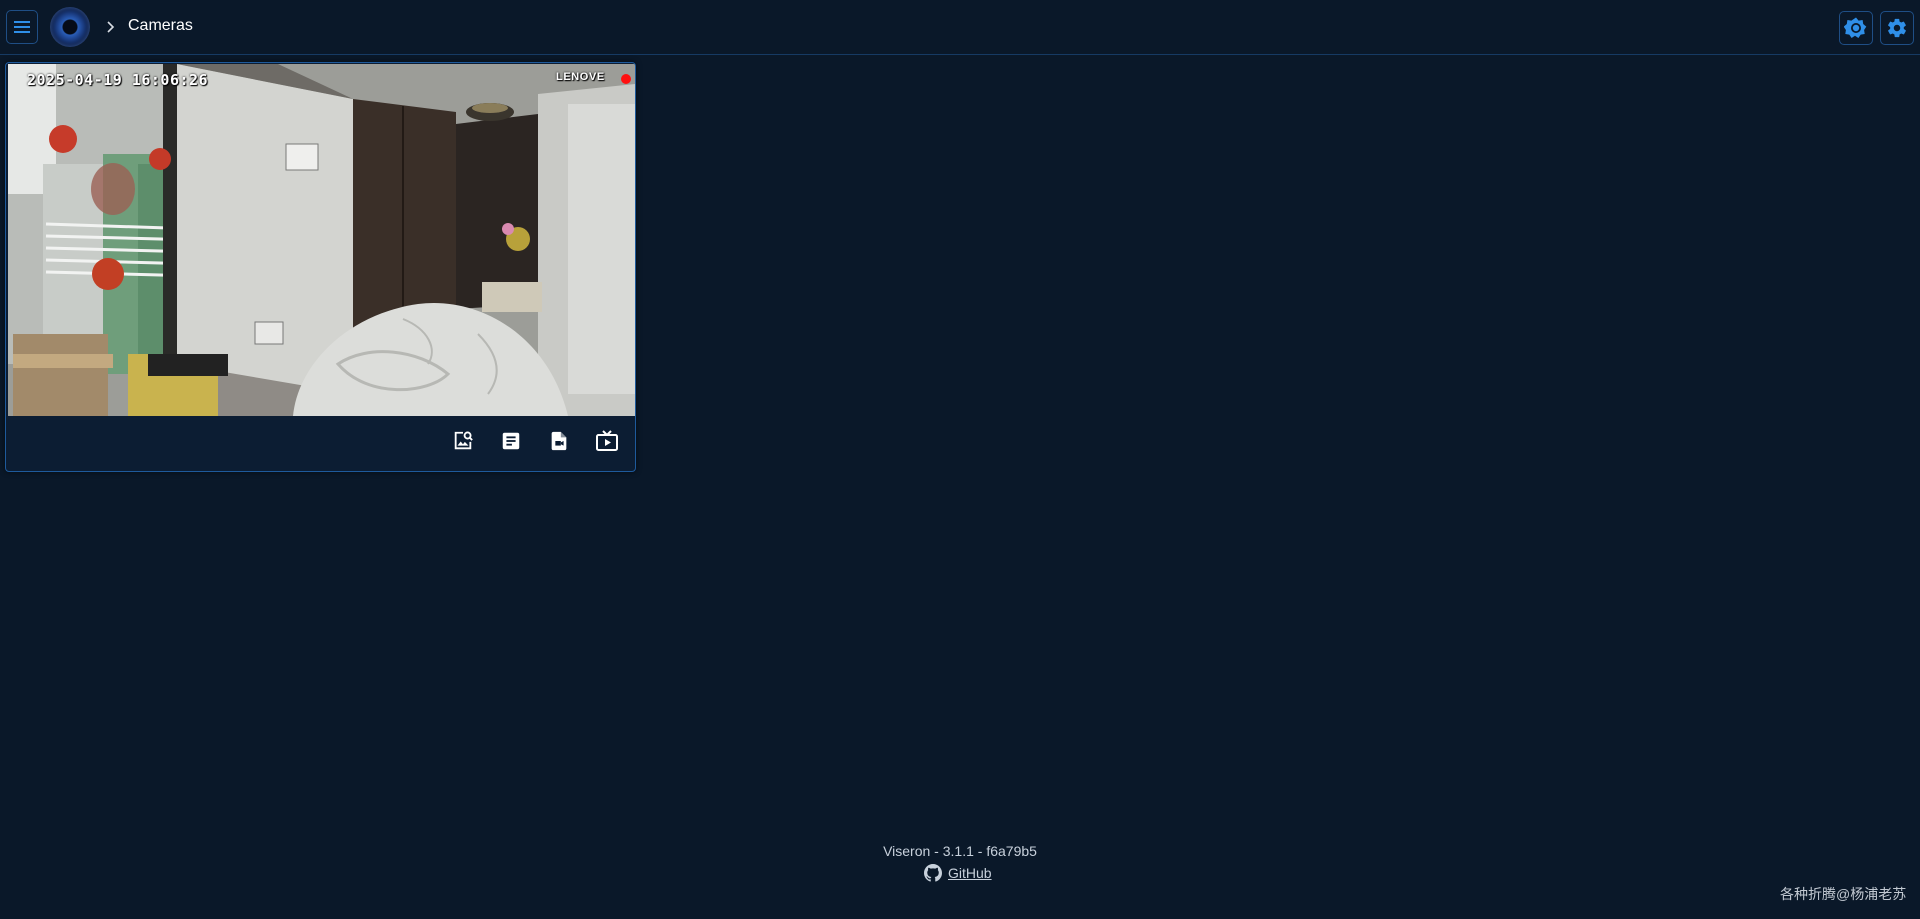 This screenshot has width=1920, height=919. I want to click on breadcrumb-title: Cameras, so click(160, 25).